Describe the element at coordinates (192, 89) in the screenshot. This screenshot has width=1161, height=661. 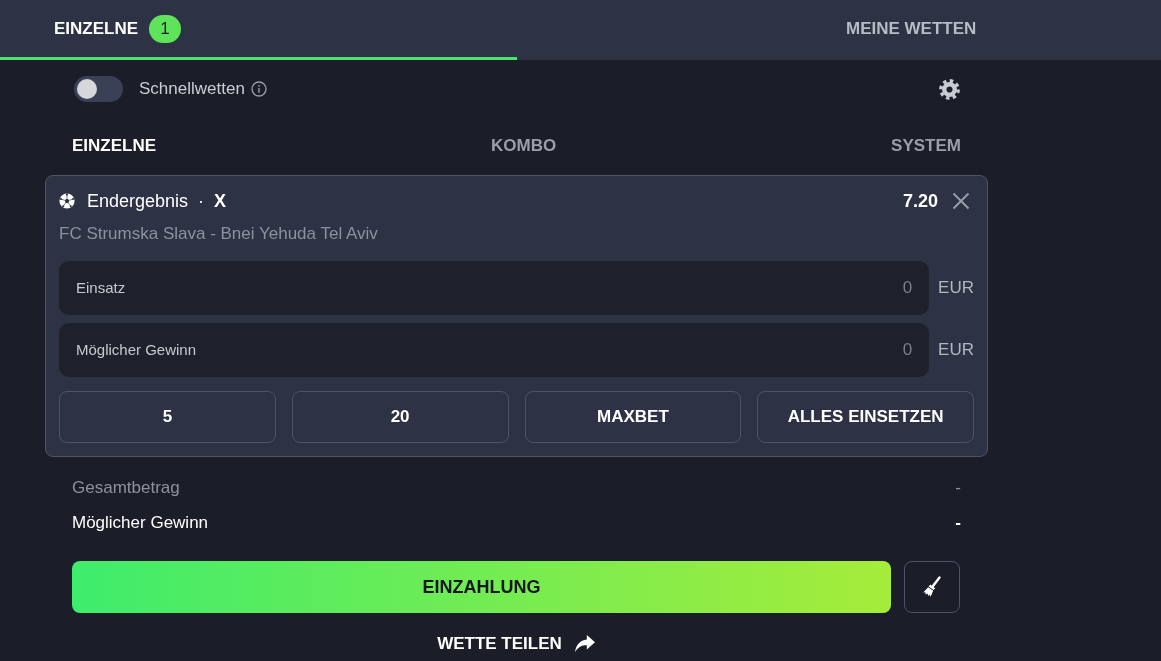
I see `toggle-label: Schnellwetten` at that location.